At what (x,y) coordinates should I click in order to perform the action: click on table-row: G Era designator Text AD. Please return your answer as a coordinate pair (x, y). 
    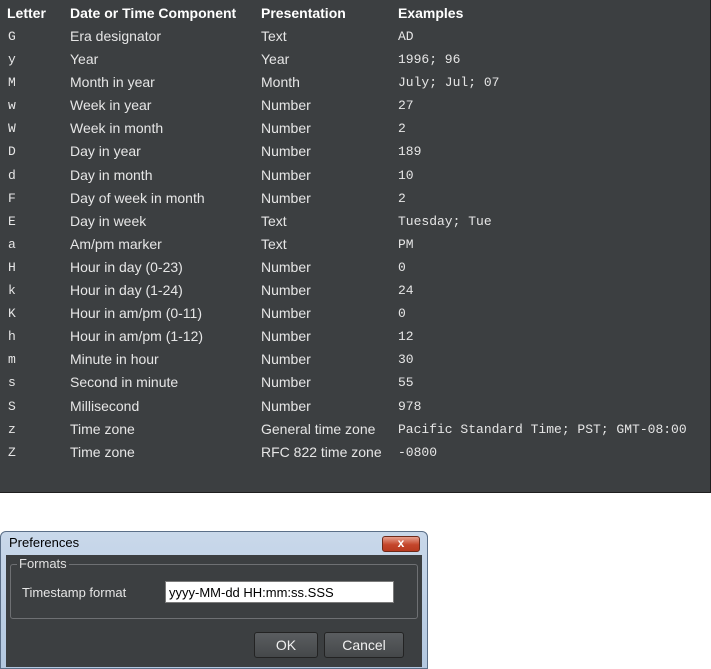
    Looking at the image, I should click on (355, 37).